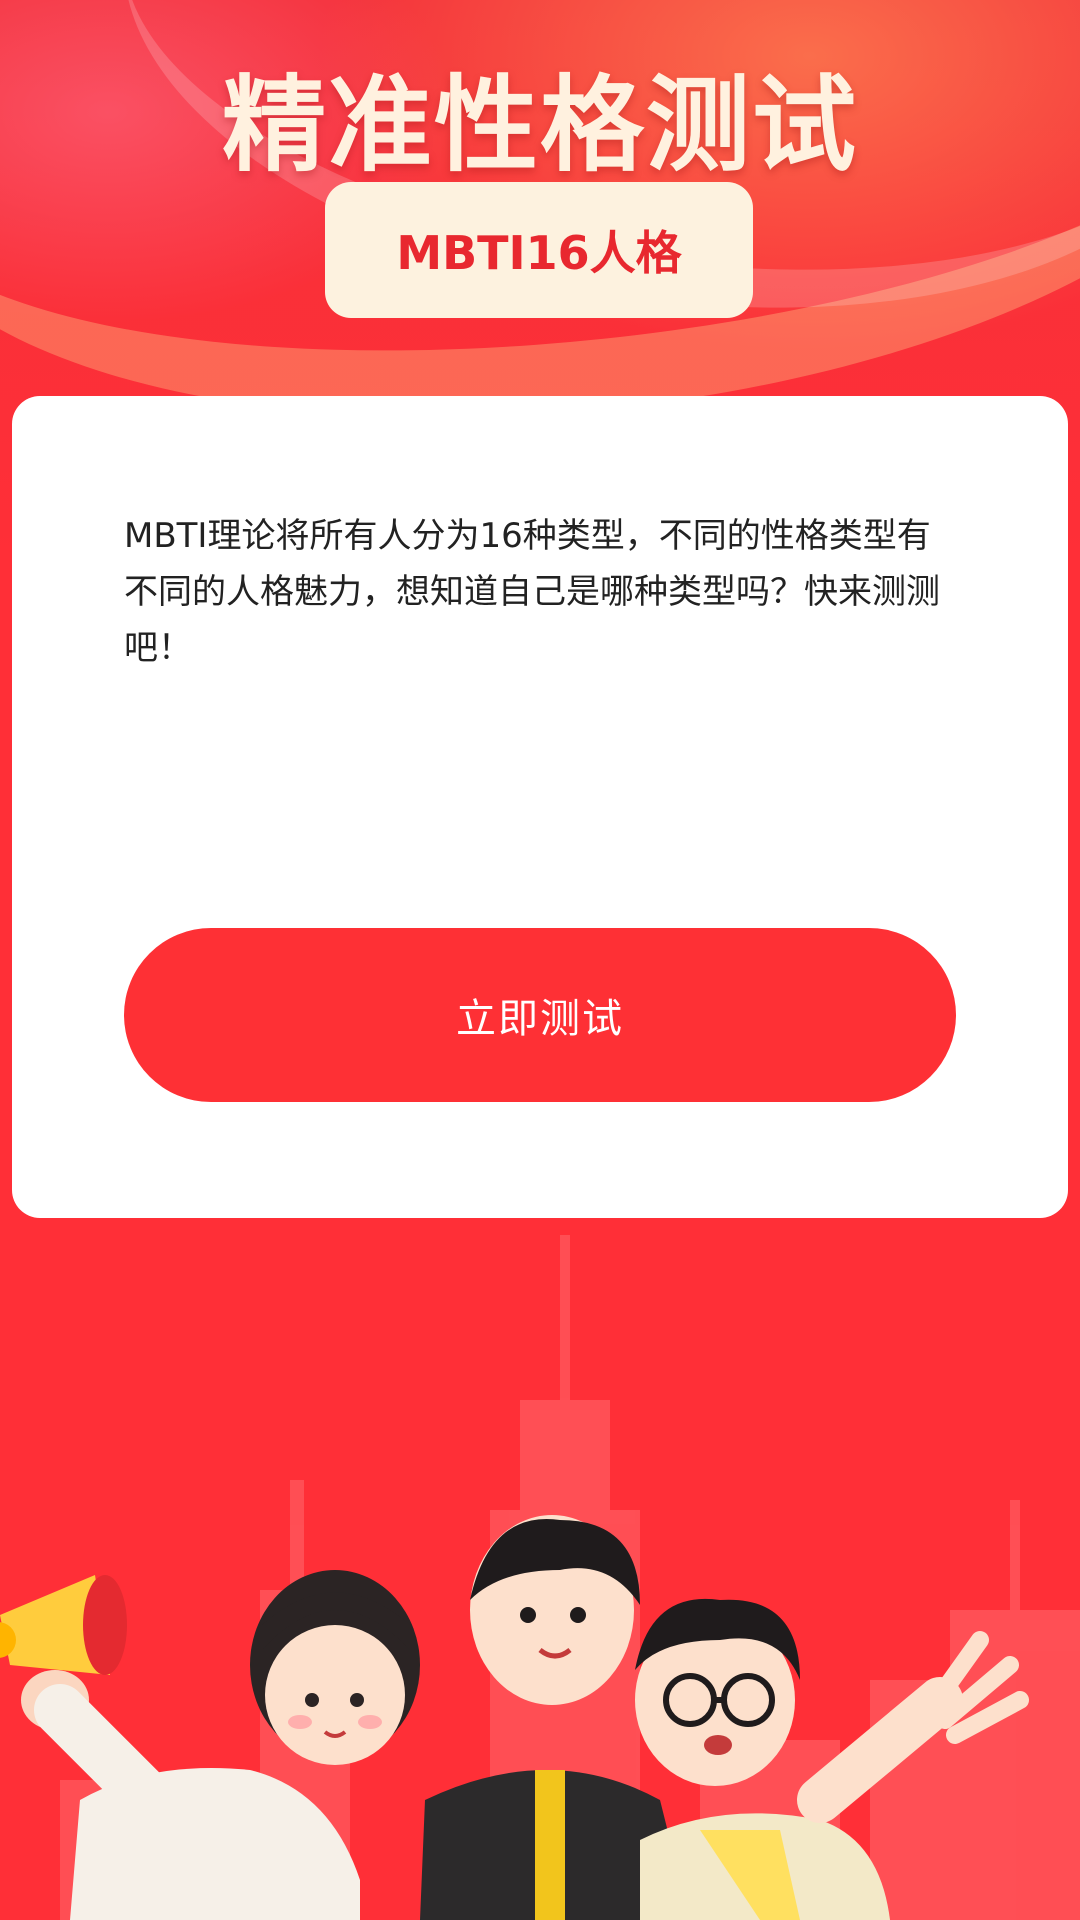 The image size is (1080, 1920). Describe the element at coordinates (539, 250) in the screenshot. I see `mbti-tag: MBTI16人格` at that location.